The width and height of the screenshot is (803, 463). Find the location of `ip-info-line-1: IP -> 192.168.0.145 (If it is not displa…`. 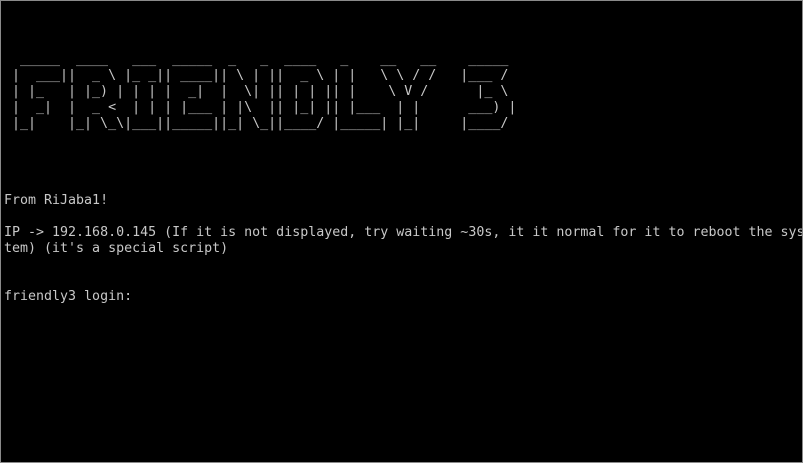

ip-info-line-1: IP -> 192.168.0.145 (If it is not displa… is located at coordinates (403, 232).